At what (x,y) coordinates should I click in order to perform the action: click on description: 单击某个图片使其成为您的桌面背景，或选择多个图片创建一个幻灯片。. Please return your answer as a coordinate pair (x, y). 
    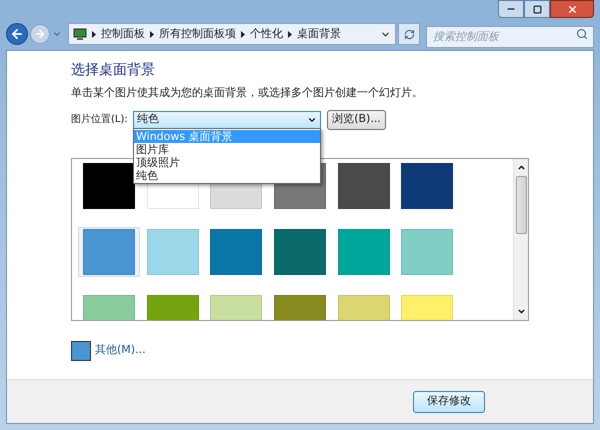
    Looking at the image, I should click on (247, 93).